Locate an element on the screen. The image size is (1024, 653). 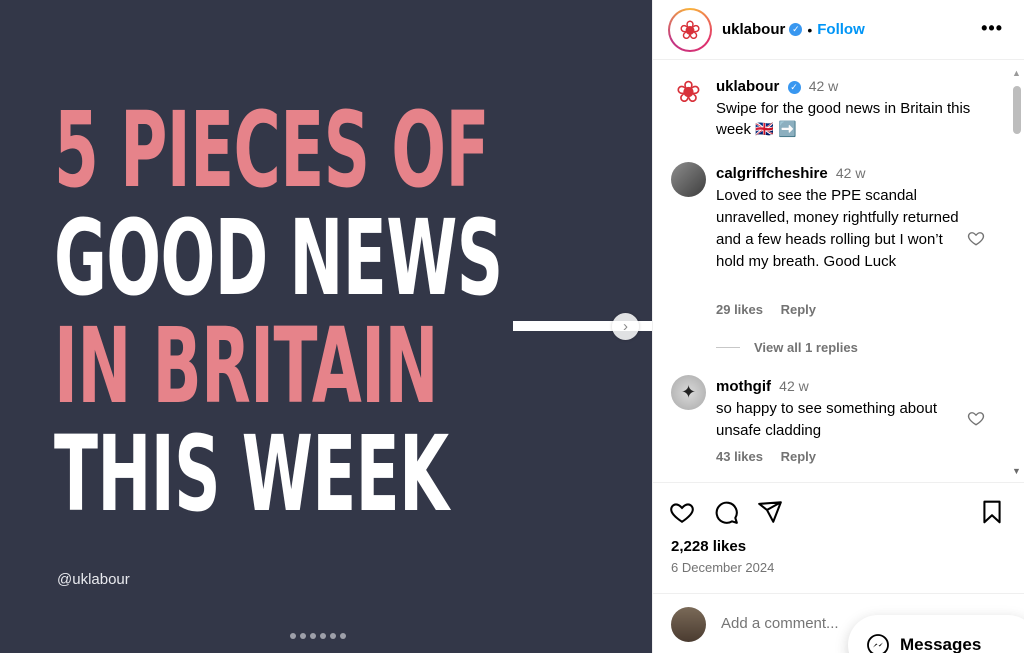
headline-line-2: GOOD NEWS is located at coordinates (278, 258).